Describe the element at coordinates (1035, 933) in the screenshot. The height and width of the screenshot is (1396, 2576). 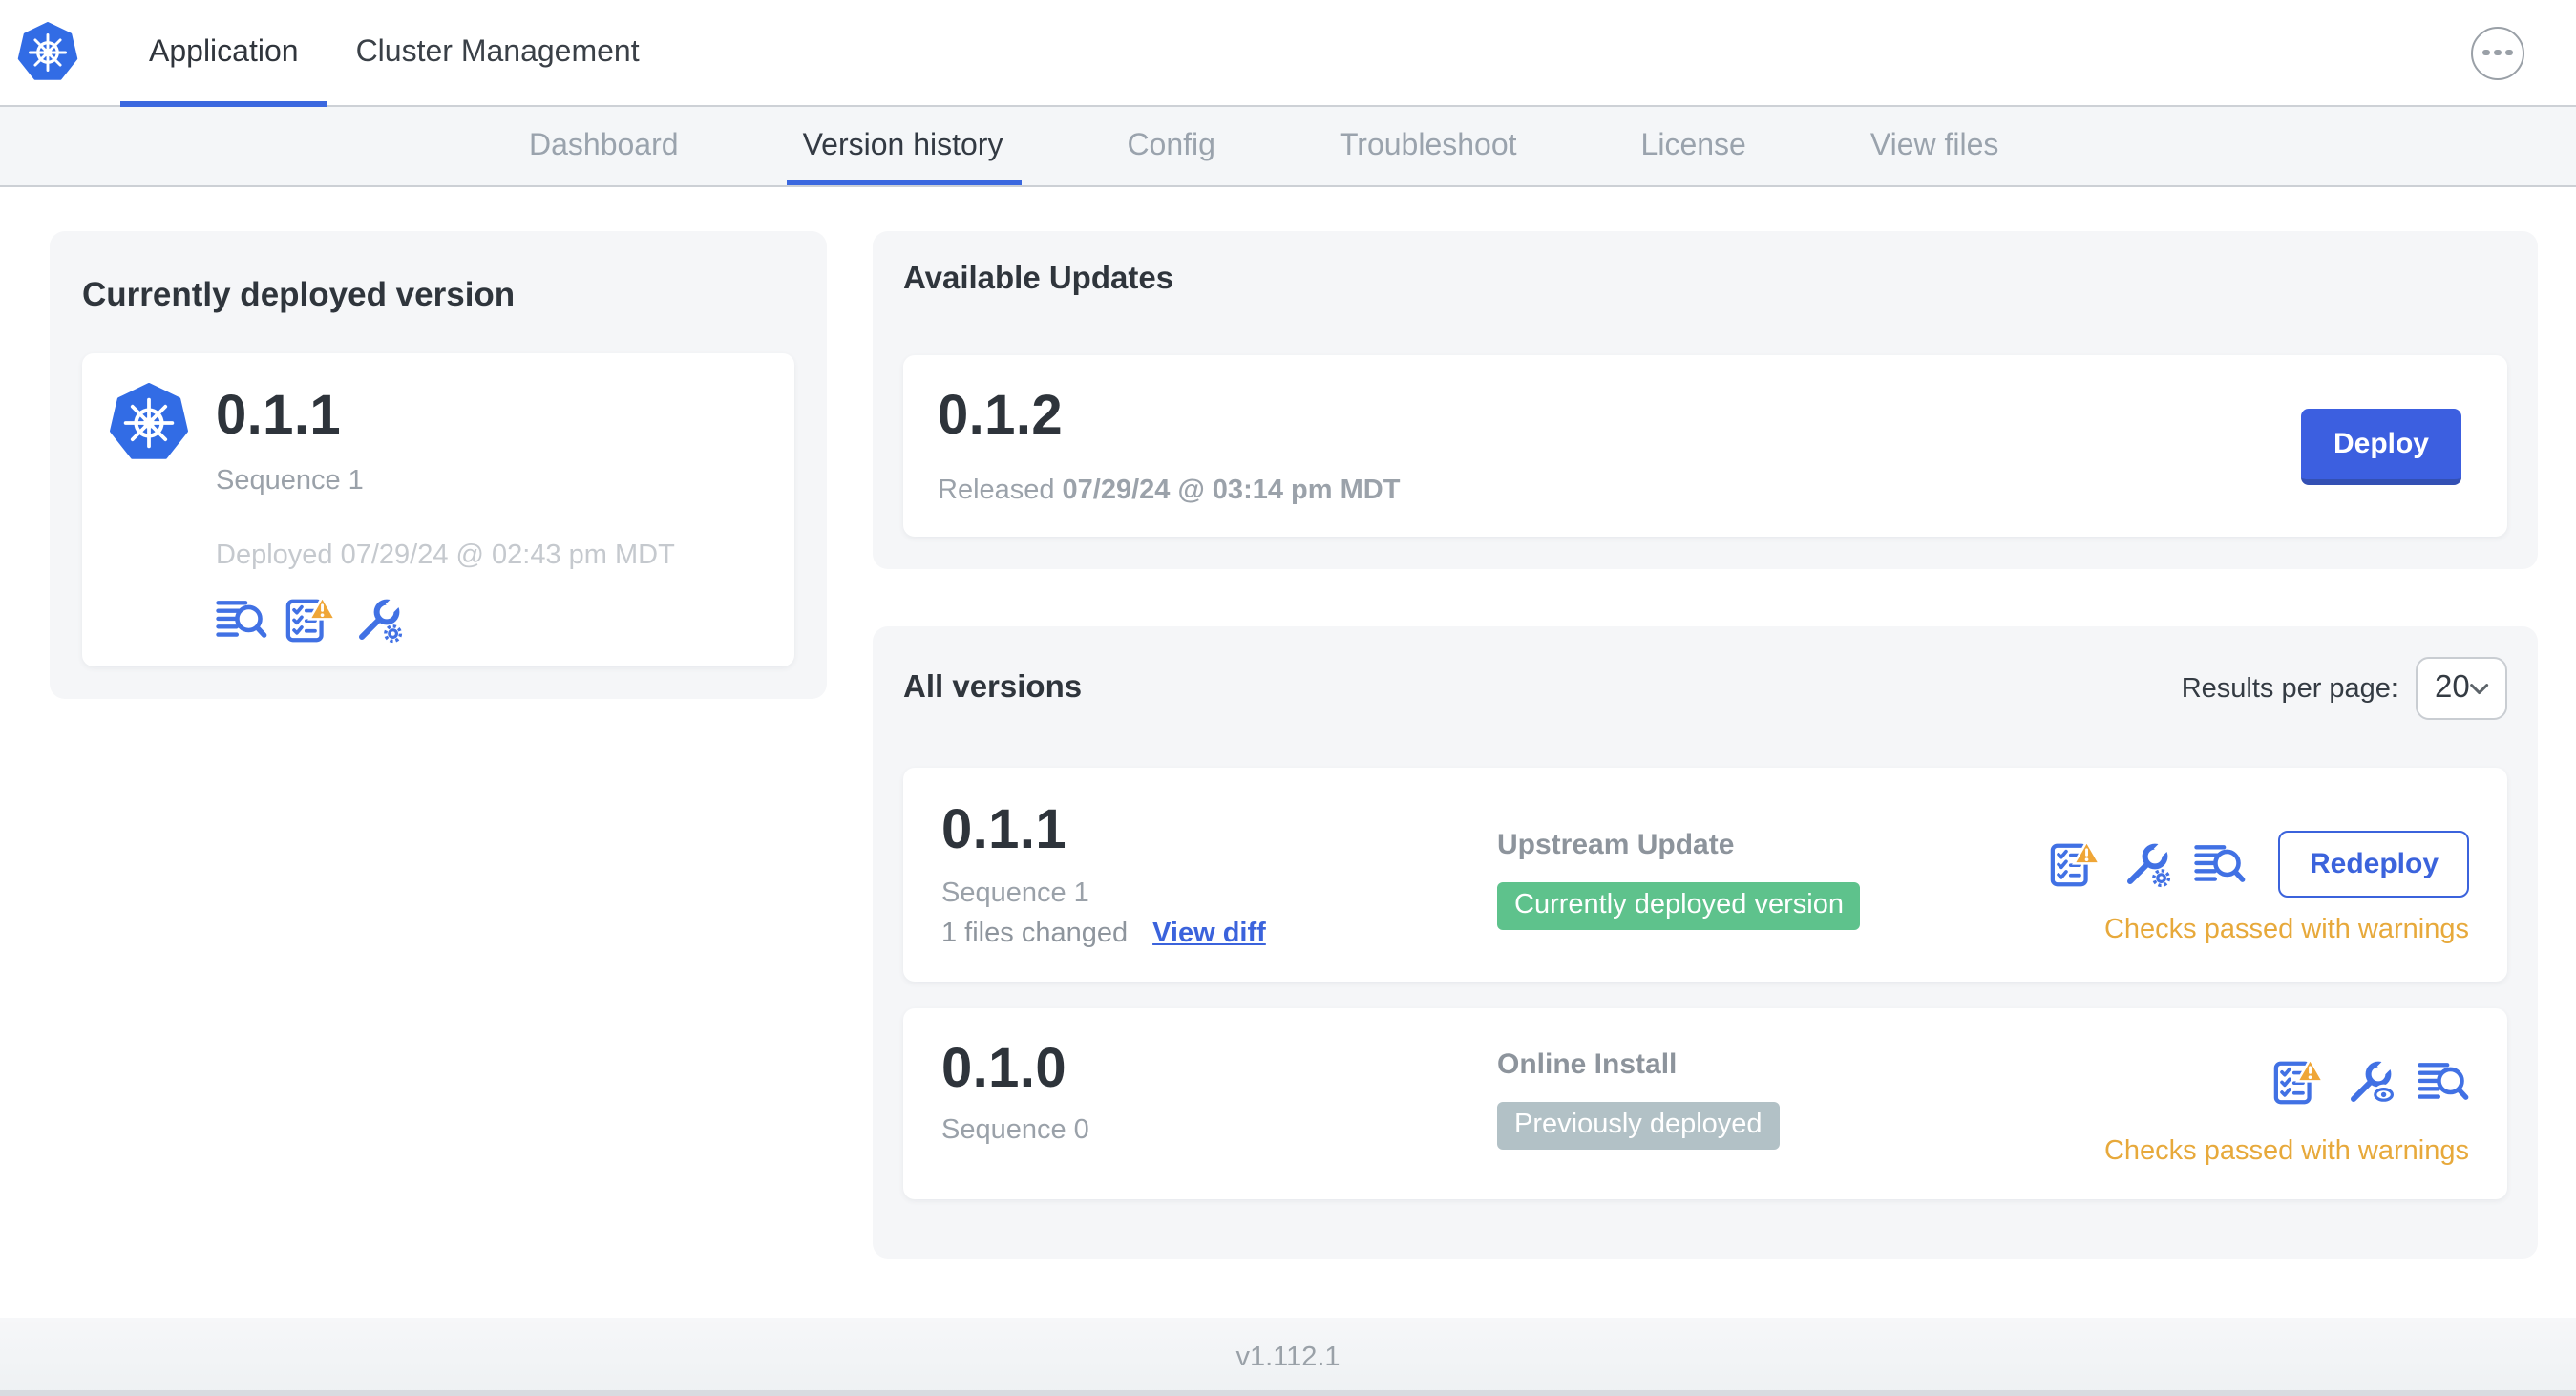
I see `files-changed-label: 1 files changed` at that location.